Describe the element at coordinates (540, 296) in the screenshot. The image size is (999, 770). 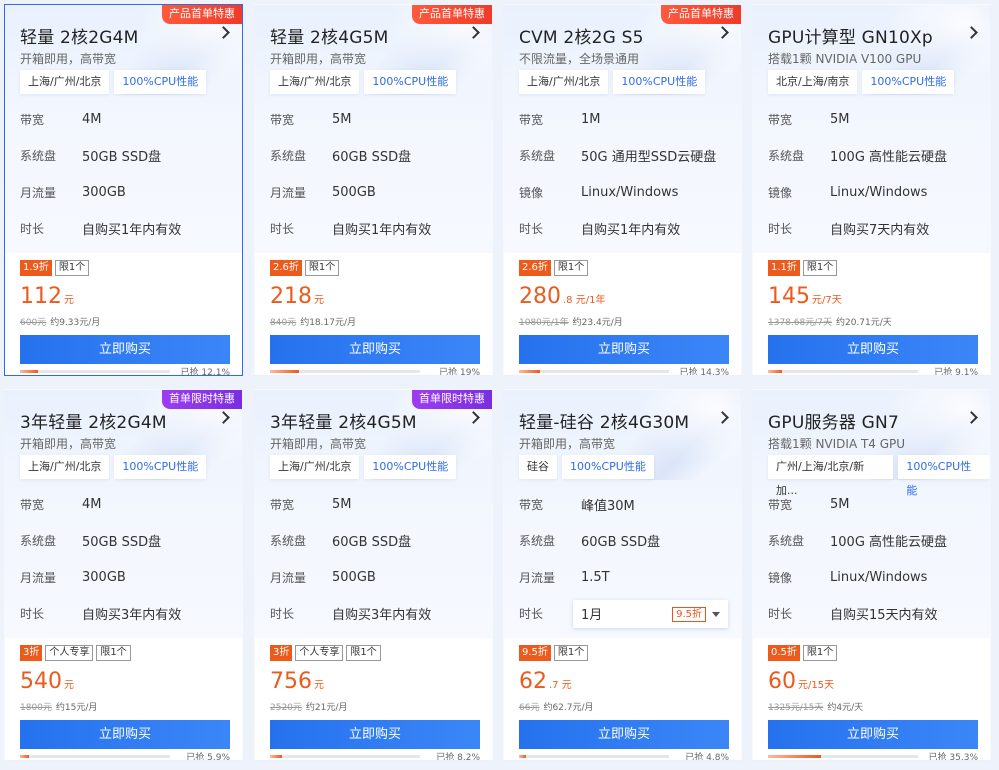
I see `price-amount: 280` at that location.